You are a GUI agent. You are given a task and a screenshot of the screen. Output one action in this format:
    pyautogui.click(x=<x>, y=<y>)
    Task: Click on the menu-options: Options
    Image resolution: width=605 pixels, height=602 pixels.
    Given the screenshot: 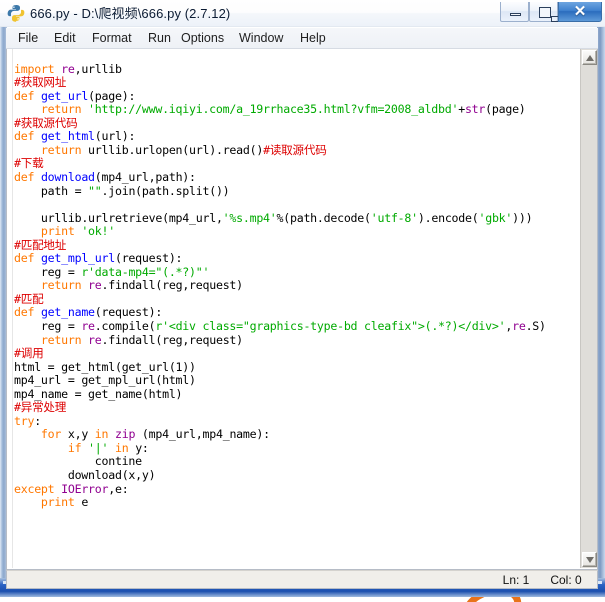 What is the action you would take?
    pyautogui.click(x=202, y=38)
    